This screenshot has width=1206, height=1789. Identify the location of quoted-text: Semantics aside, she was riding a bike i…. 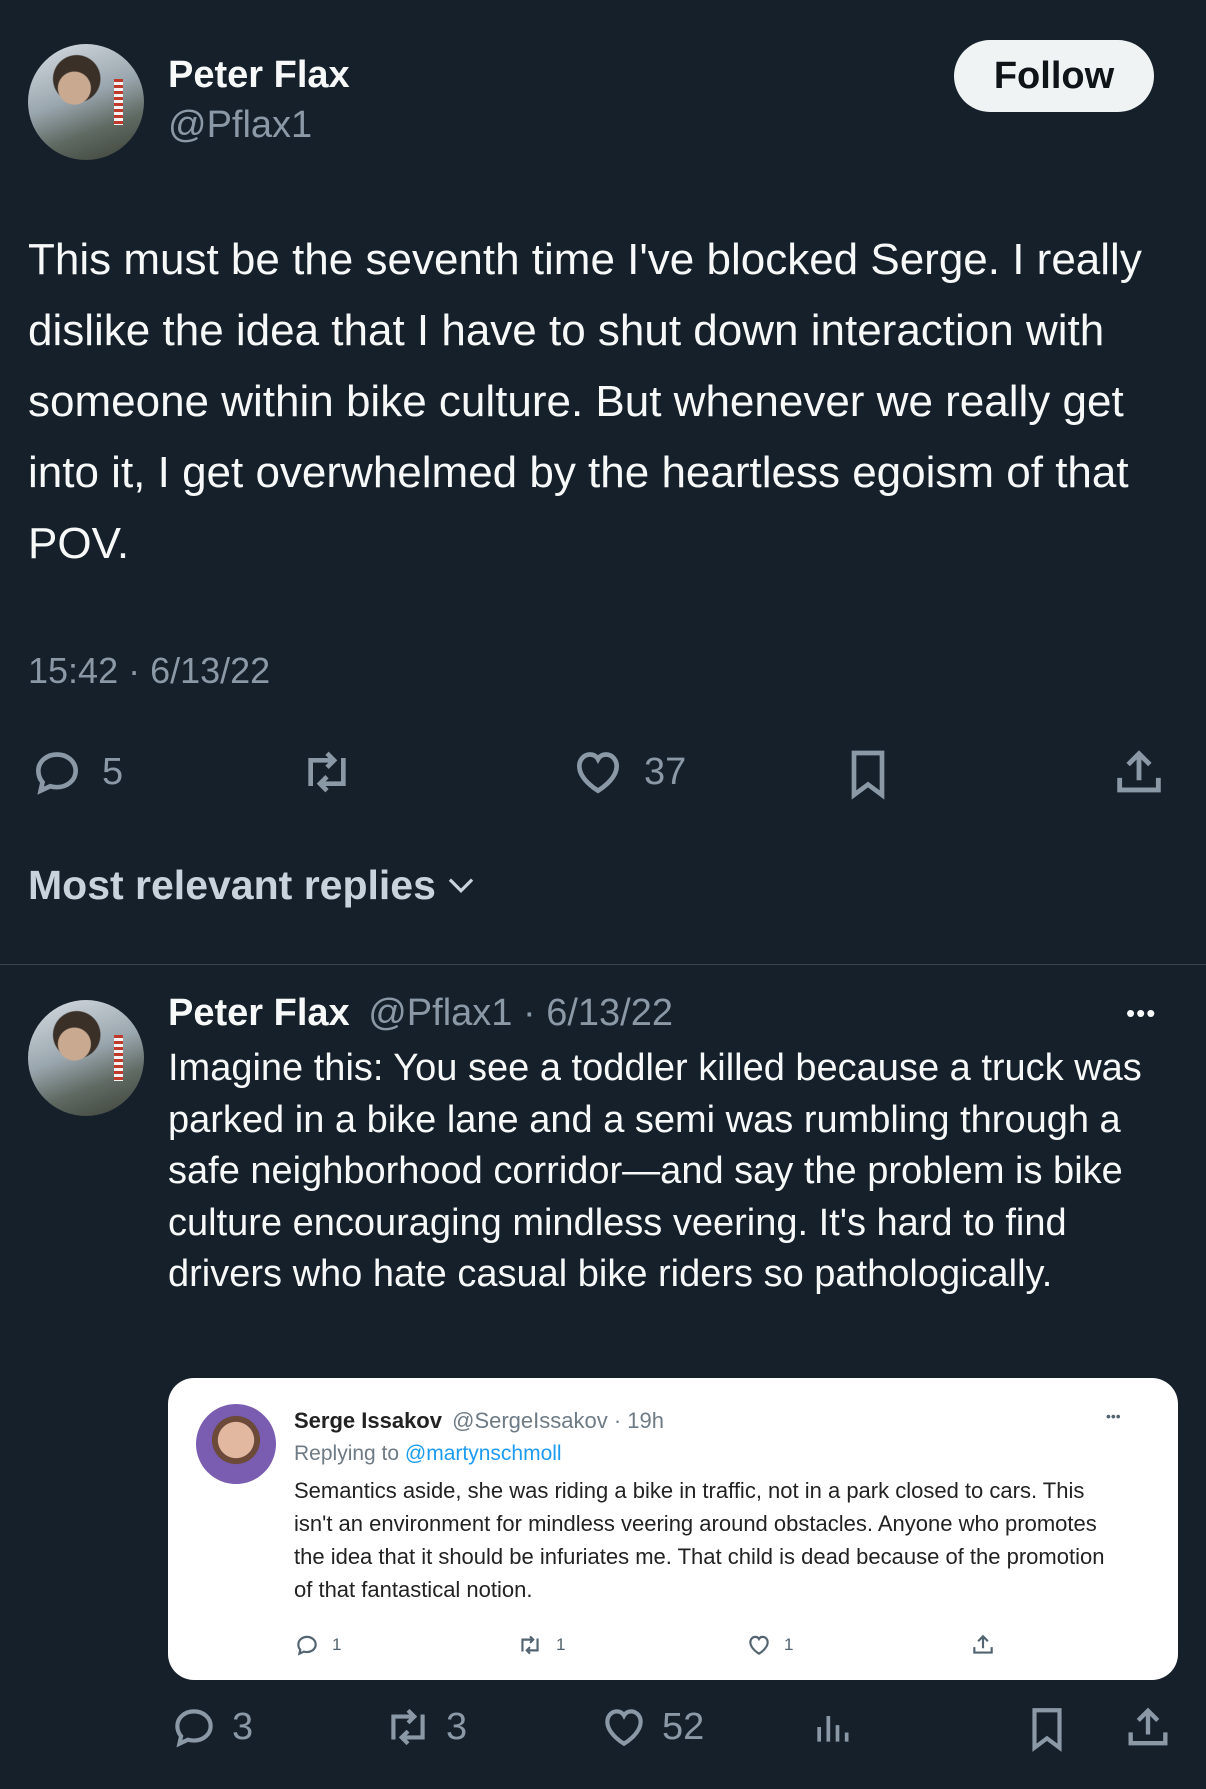
(699, 1540).